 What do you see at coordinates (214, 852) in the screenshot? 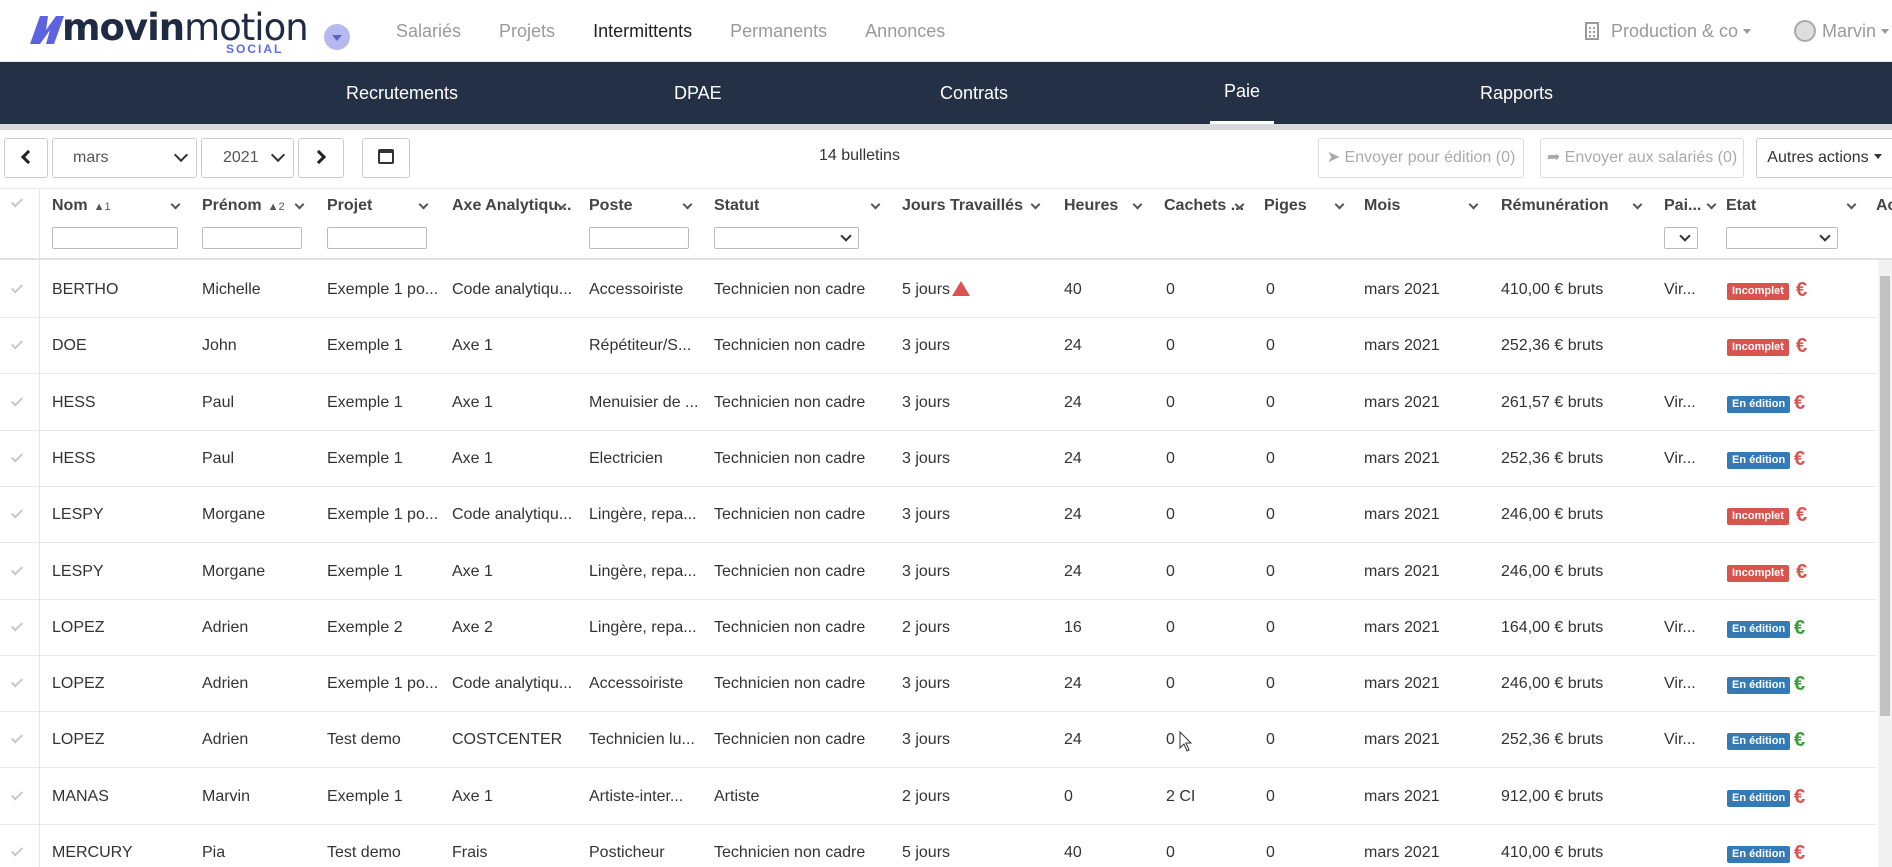
I see `cell-prenom: Pia` at bounding box center [214, 852].